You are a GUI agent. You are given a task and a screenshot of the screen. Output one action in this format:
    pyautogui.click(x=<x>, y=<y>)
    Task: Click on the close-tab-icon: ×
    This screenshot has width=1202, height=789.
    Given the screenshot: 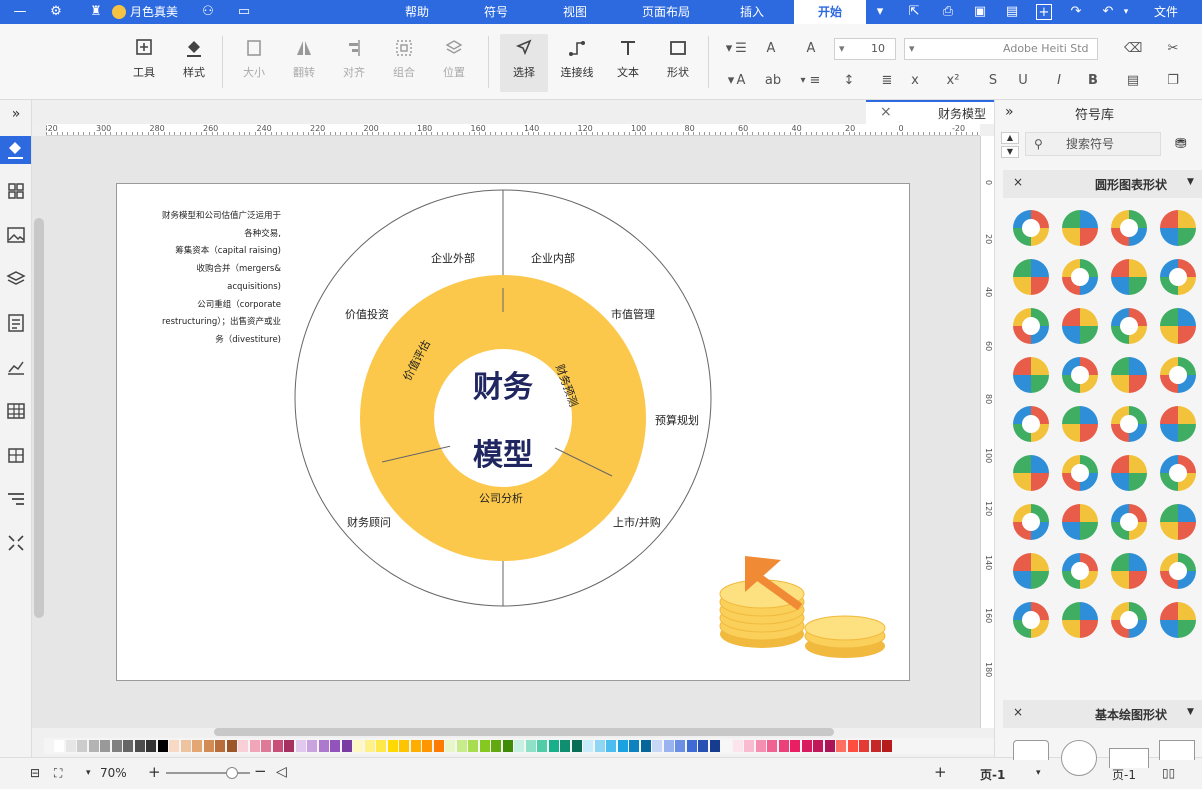 What is the action you would take?
    pyautogui.click(x=886, y=112)
    